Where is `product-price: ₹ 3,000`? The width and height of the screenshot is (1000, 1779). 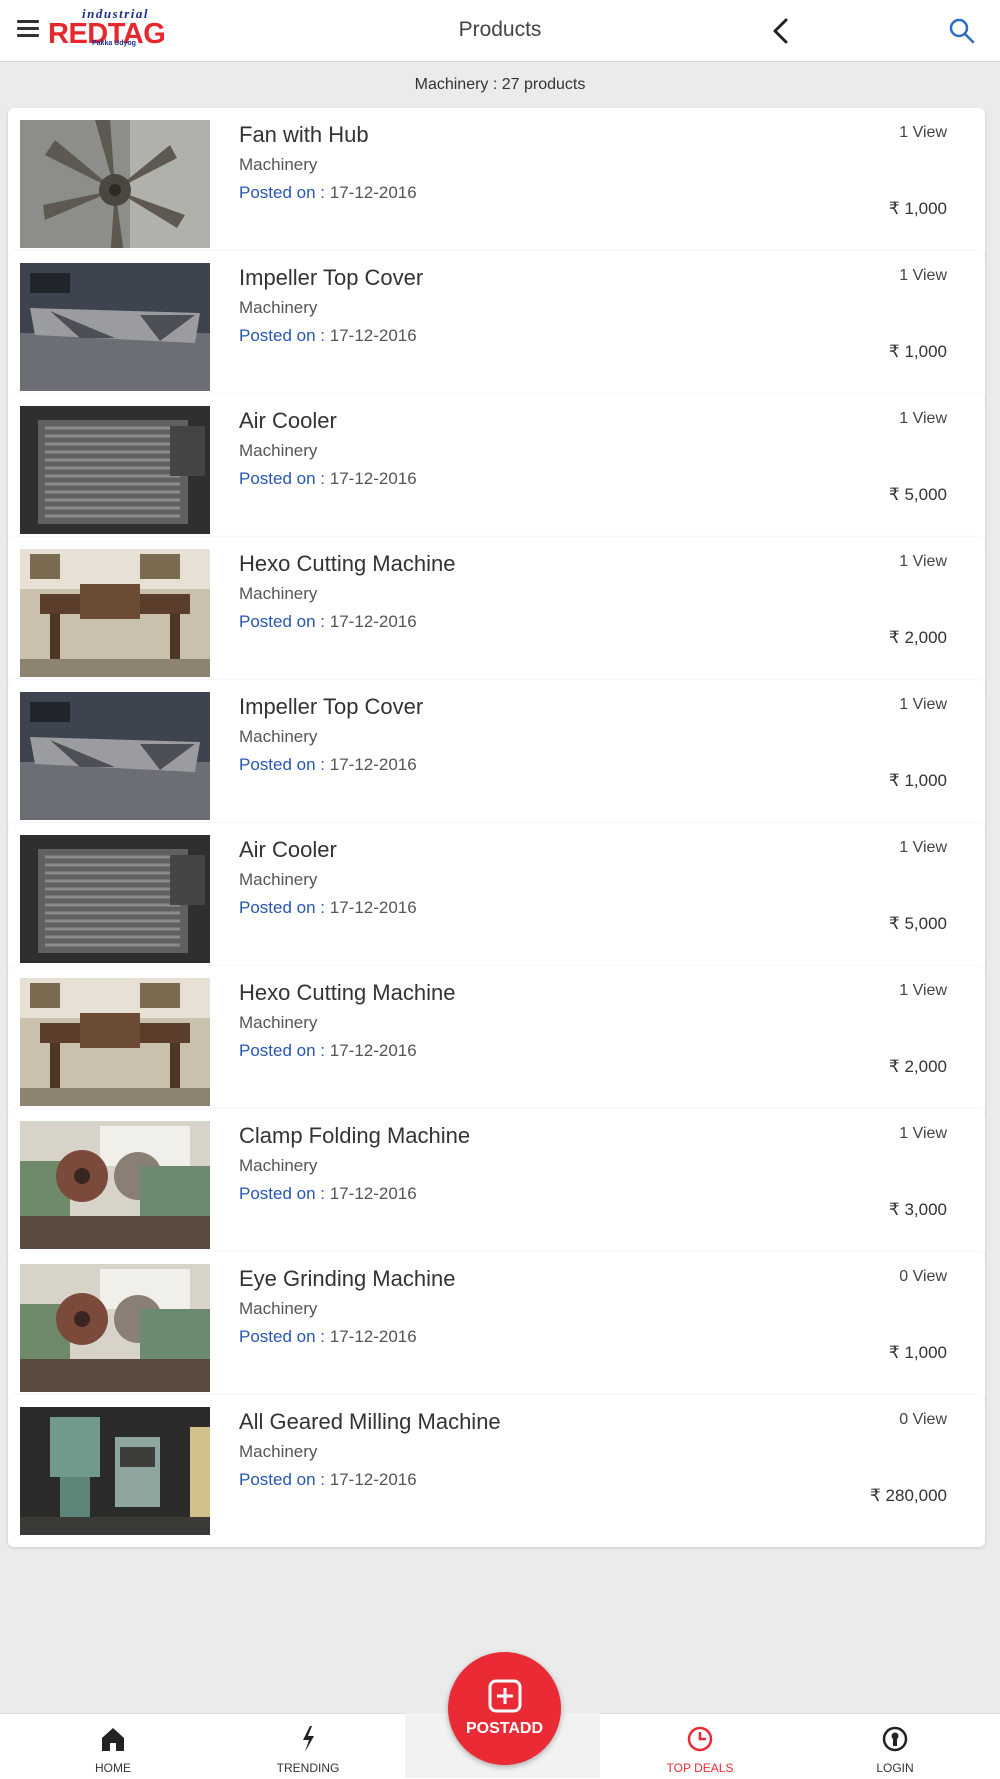
product-price: ₹ 3,000 is located at coordinates (917, 1209).